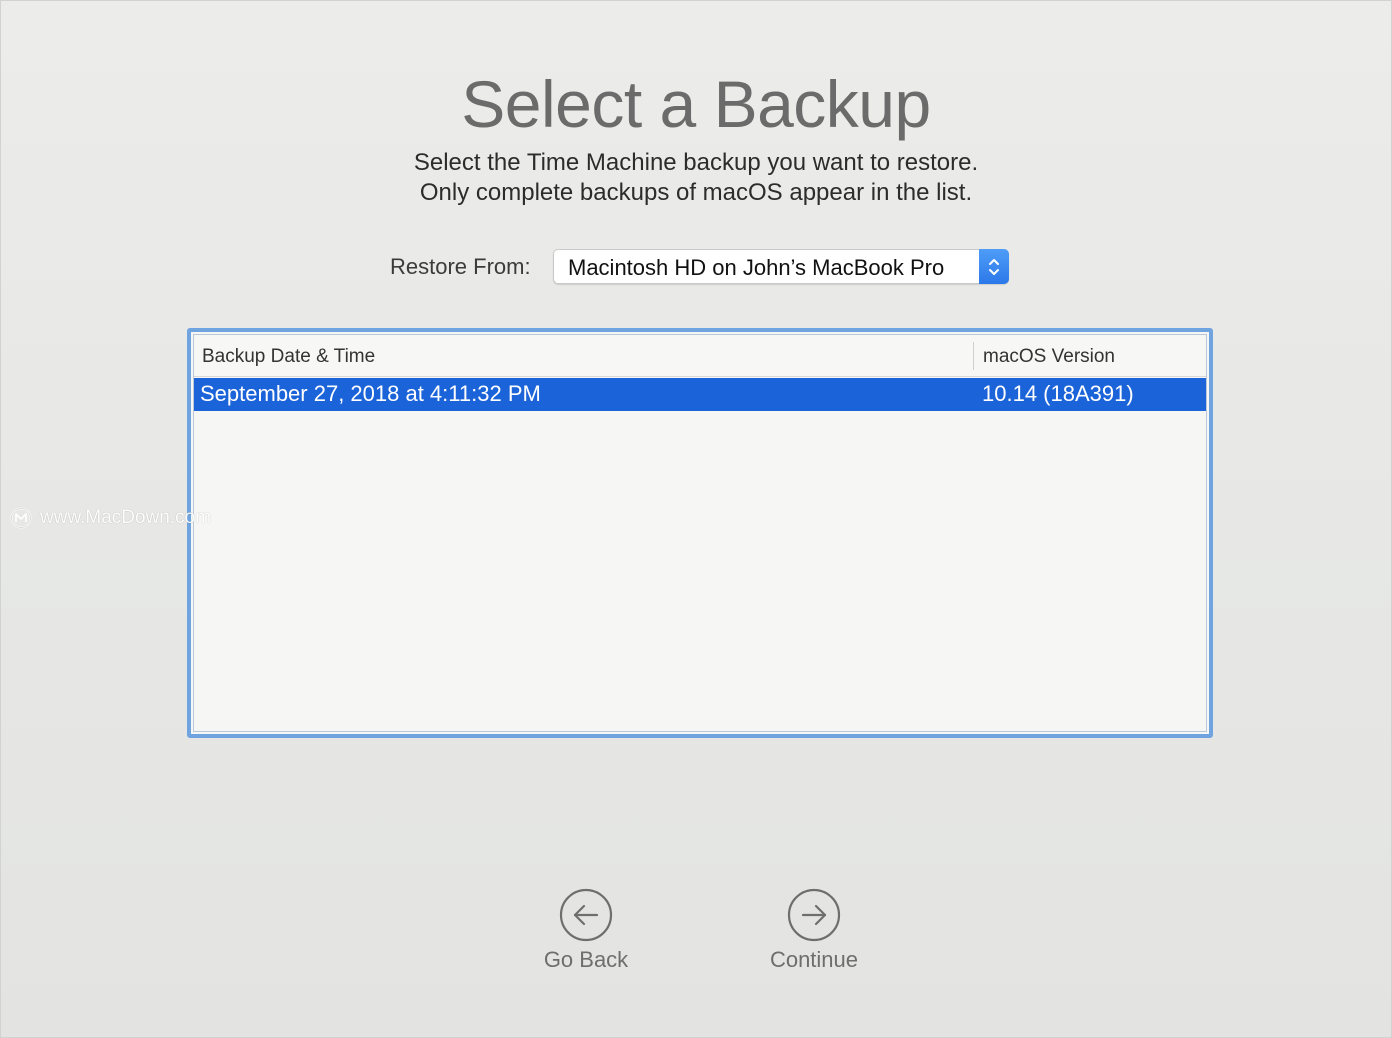 This screenshot has height=1038, width=1392. Describe the element at coordinates (21, 518) in the screenshot. I see `macdown-logo-icon` at that location.